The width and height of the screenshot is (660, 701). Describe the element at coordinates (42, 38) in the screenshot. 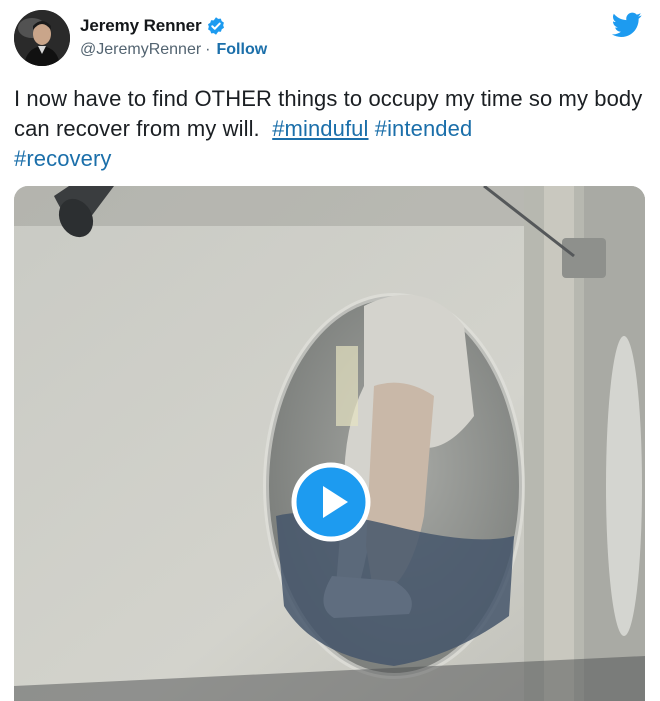

I see `avatar` at that location.